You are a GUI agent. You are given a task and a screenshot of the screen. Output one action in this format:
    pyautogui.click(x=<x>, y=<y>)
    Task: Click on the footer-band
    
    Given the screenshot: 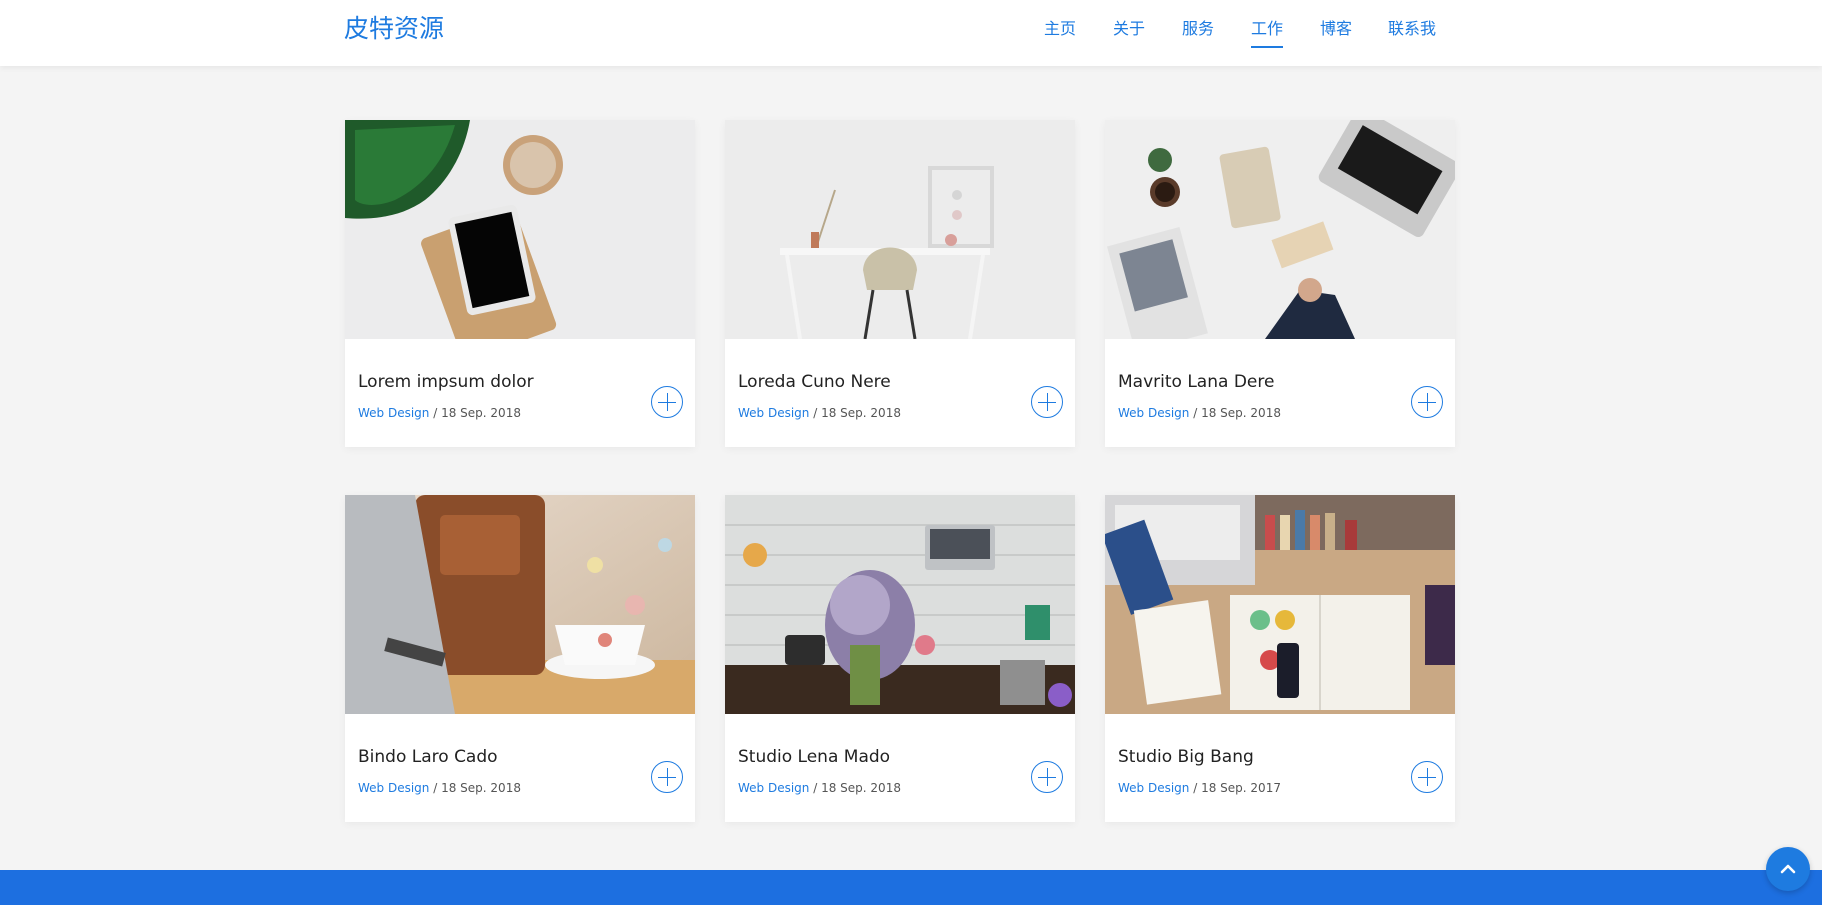 What is the action you would take?
    pyautogui.click(x=911, y=887)
    